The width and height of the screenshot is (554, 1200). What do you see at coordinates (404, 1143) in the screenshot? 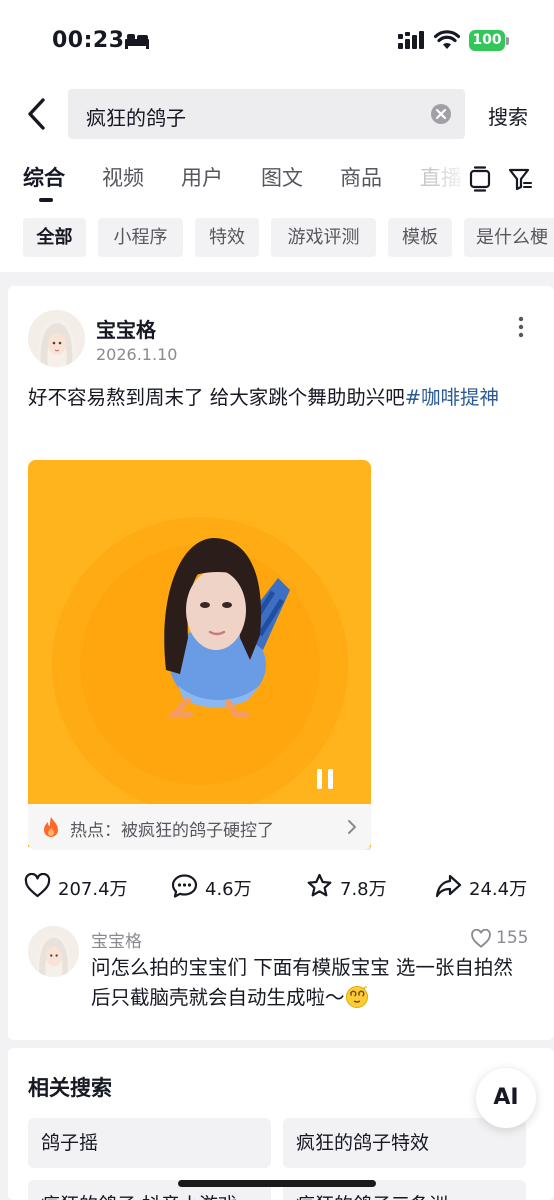
I see `related-item: 疯狂的鸽子特效` at bounding box center [404, 1143].